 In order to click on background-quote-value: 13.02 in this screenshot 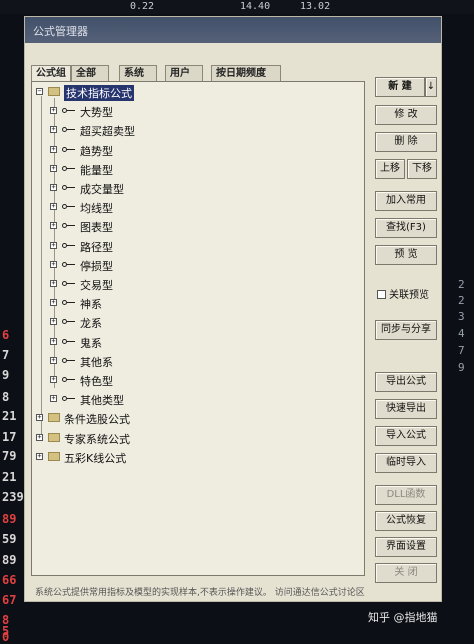, I will do `click(315, 6)`.